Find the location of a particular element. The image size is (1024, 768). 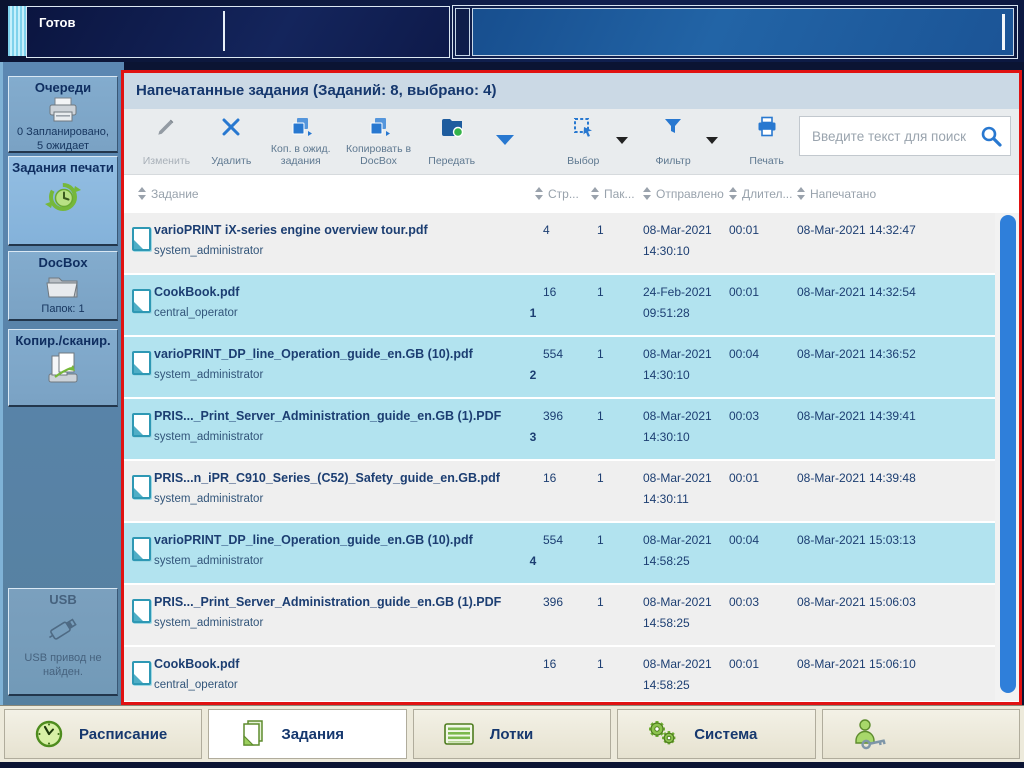

tab-system: Система is located at coordinates (716, 734).